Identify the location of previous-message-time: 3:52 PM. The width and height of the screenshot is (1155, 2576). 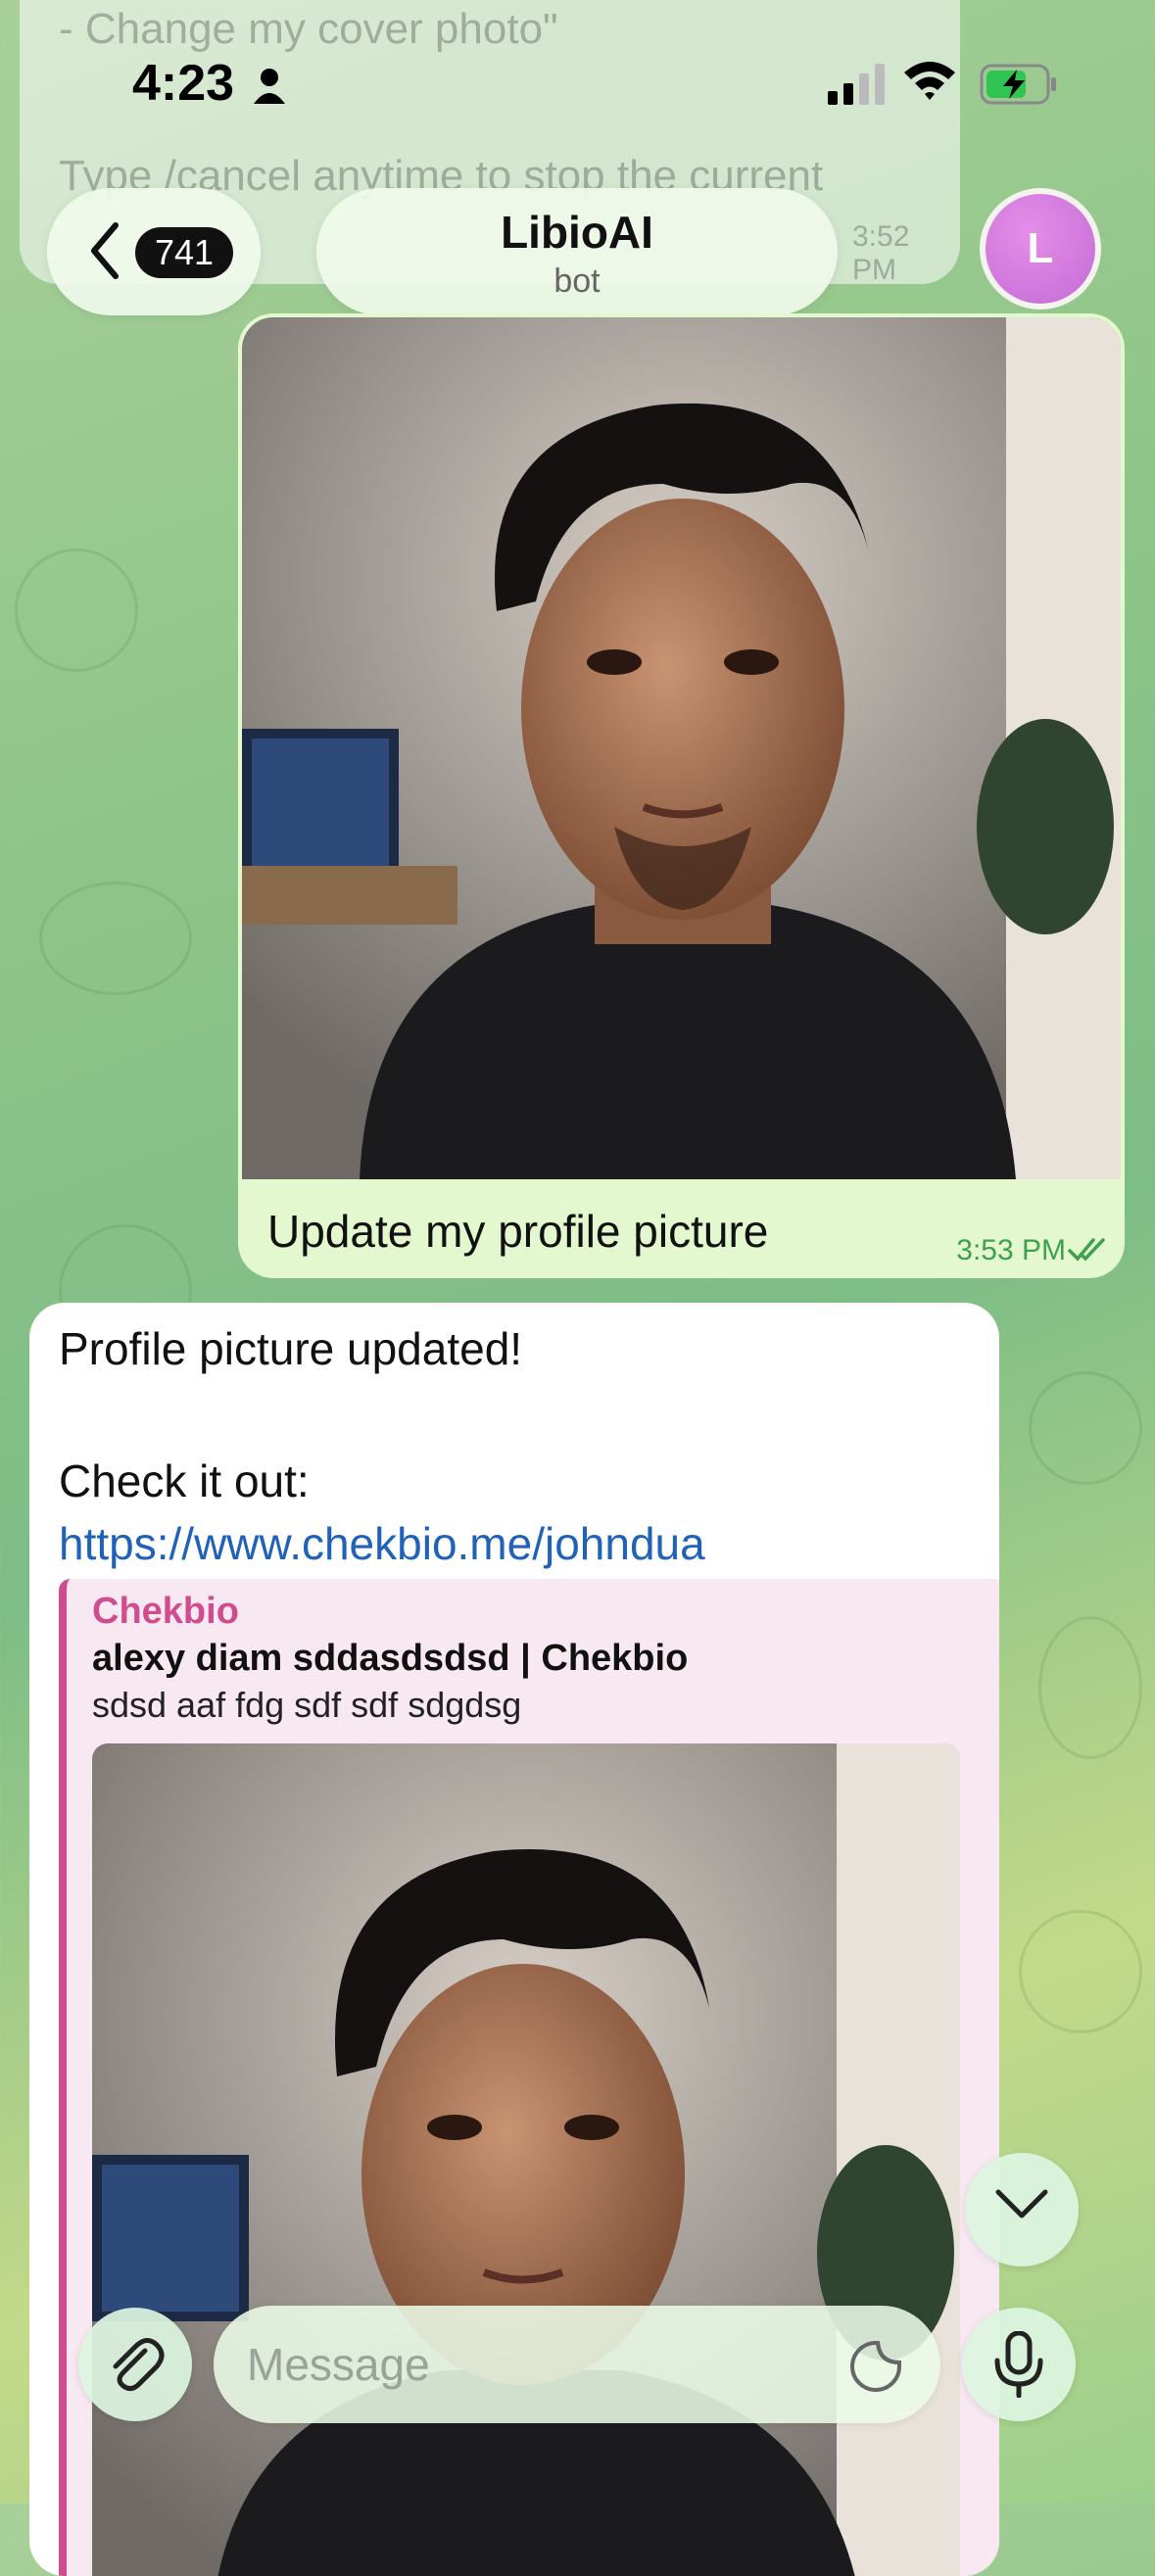
(881, 253).